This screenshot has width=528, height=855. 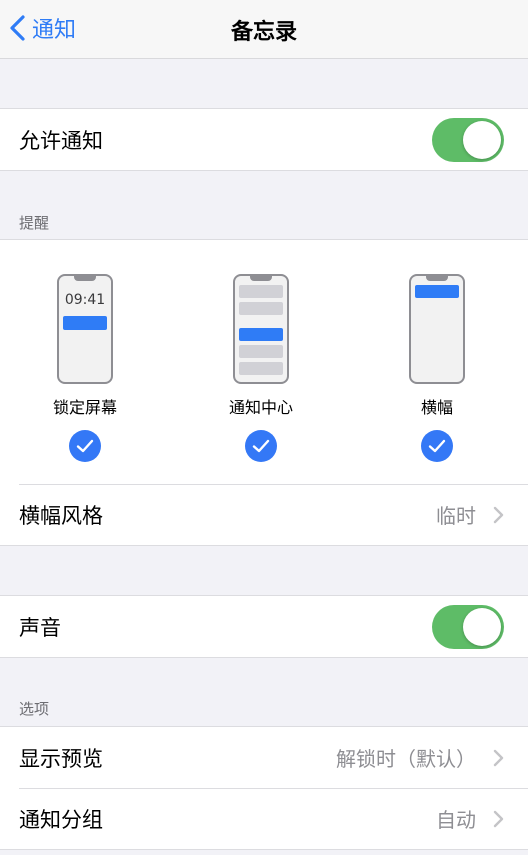 I want to click on notification-grouping-value-wrap: 自动, so click(x=470, y=818).